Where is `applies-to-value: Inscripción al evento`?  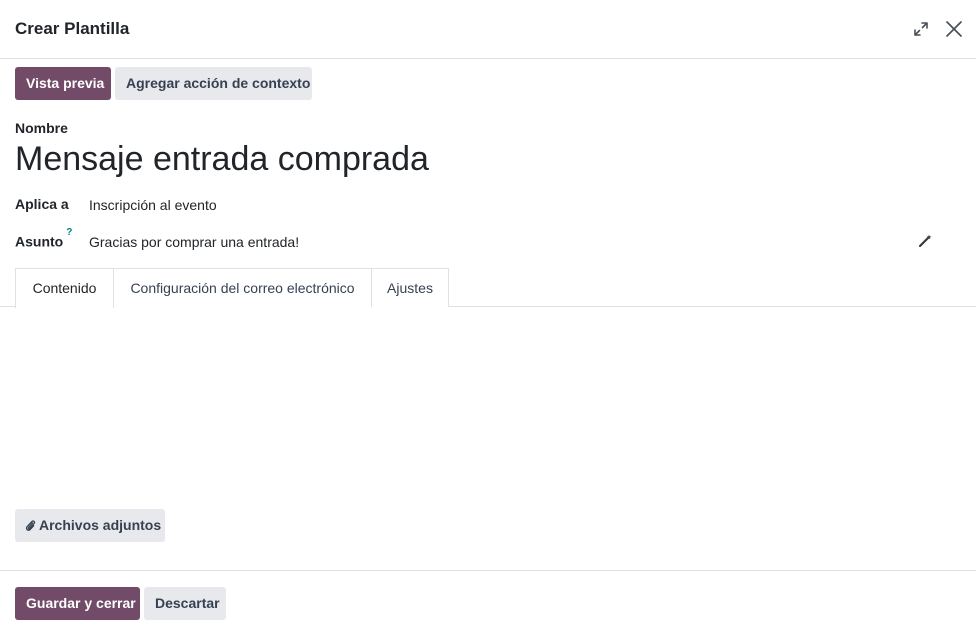
applies-to-value: Inscripción al evento is located at coordinates (153, 205).